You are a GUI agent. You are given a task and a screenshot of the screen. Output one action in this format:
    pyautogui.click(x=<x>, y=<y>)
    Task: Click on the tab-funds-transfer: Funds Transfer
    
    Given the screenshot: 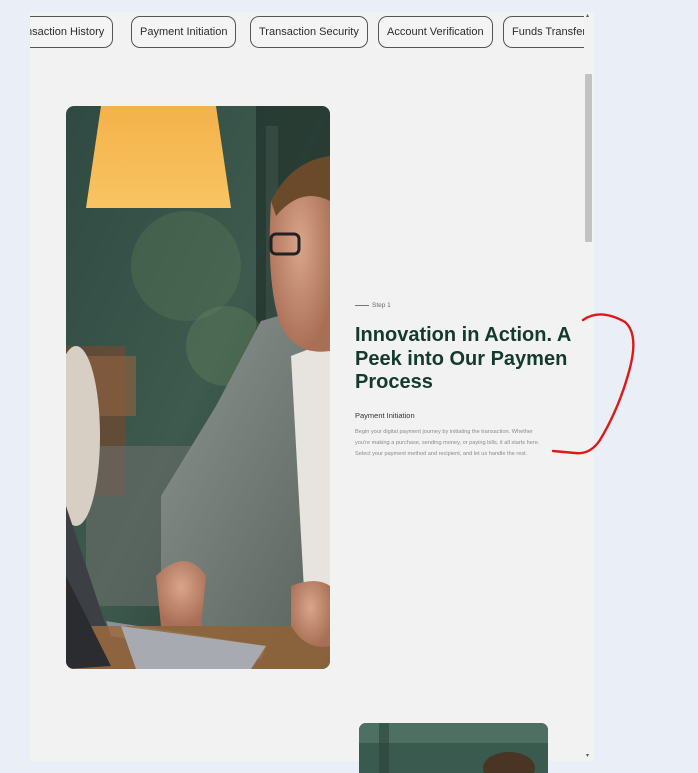 What is the action you would take?
    pyautogui.click(x=543, y=32)
    